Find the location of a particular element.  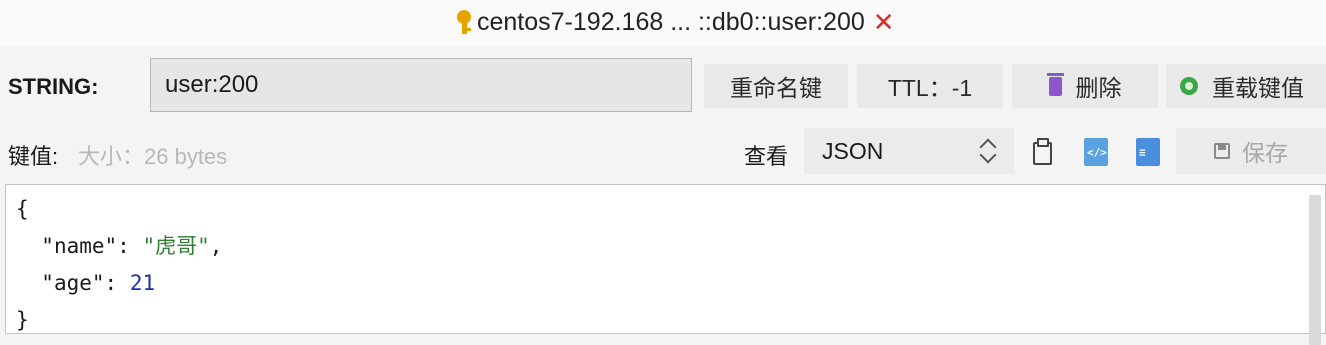

save-icon is located at coordinates (1222, 151).